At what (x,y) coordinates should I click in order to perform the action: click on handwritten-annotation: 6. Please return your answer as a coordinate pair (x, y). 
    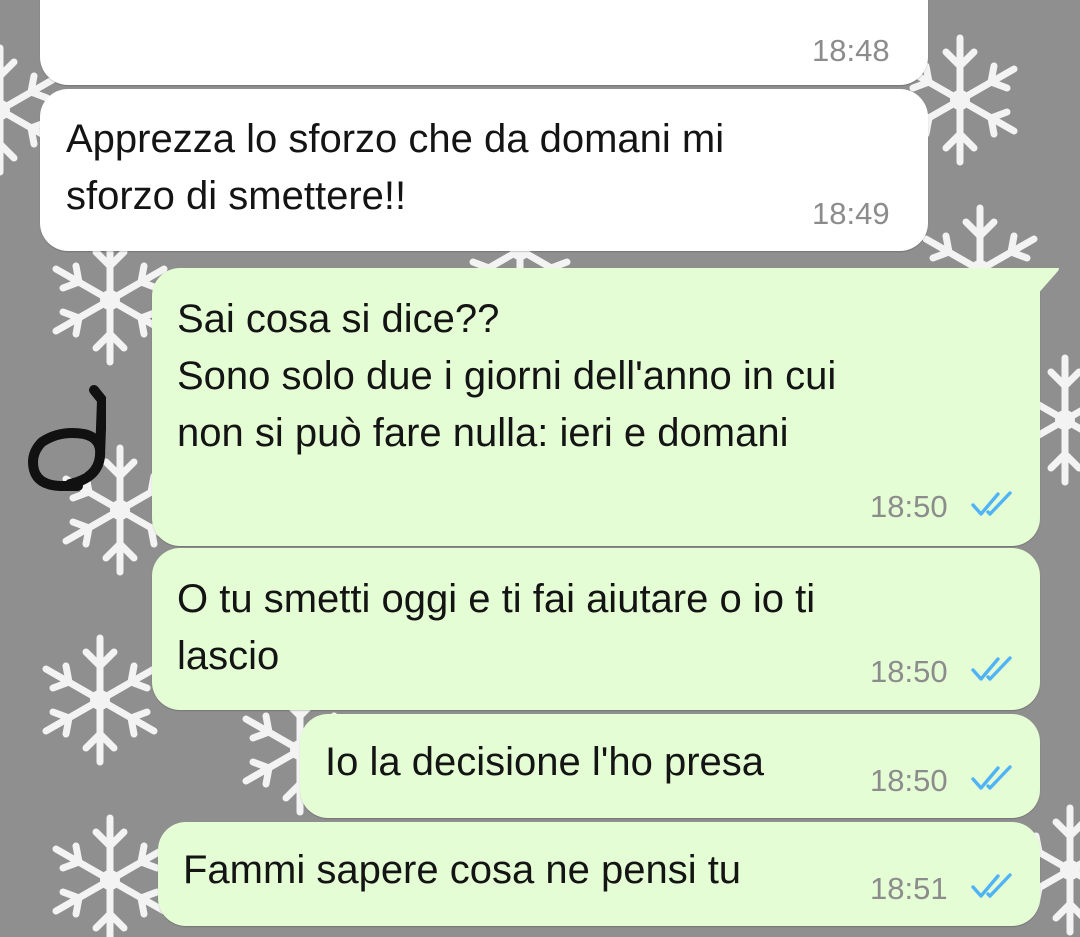
    Looking at the image, I should click on (67, 438).